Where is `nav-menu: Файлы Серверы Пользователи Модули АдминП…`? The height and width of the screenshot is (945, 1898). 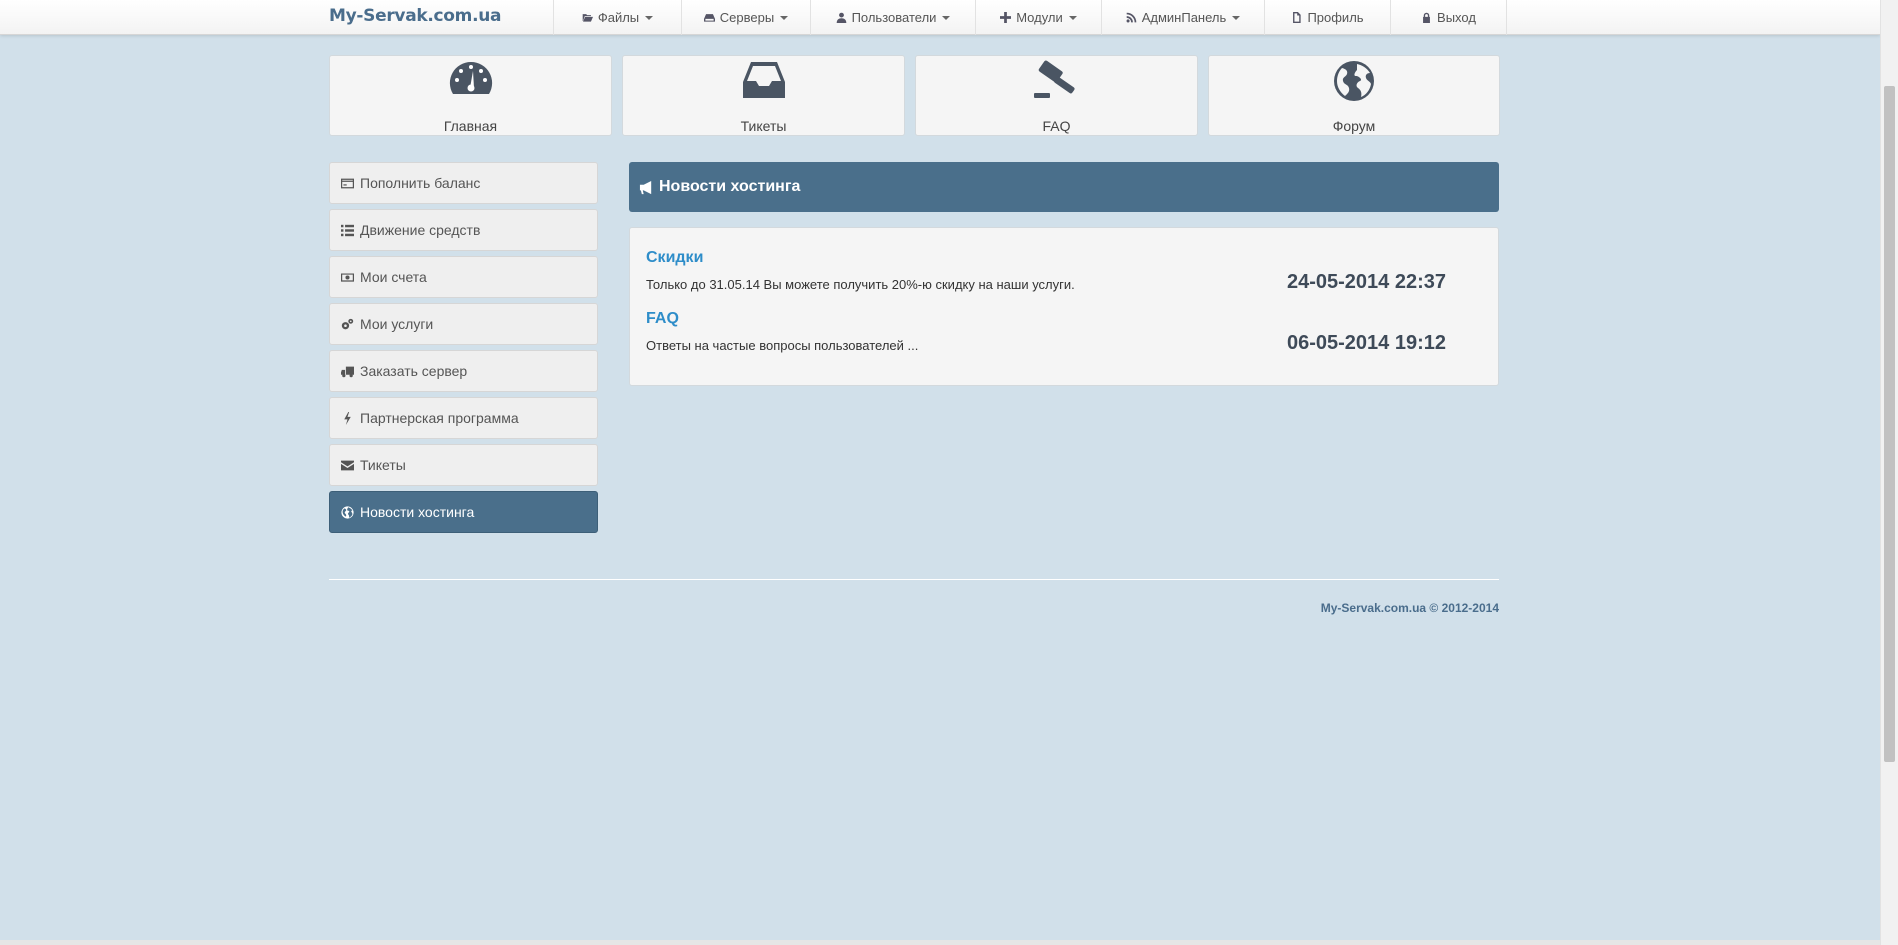
nav-menu: Файлы Серверы Пользователи Модули АдминП… is located at coordinates (1030, 17).